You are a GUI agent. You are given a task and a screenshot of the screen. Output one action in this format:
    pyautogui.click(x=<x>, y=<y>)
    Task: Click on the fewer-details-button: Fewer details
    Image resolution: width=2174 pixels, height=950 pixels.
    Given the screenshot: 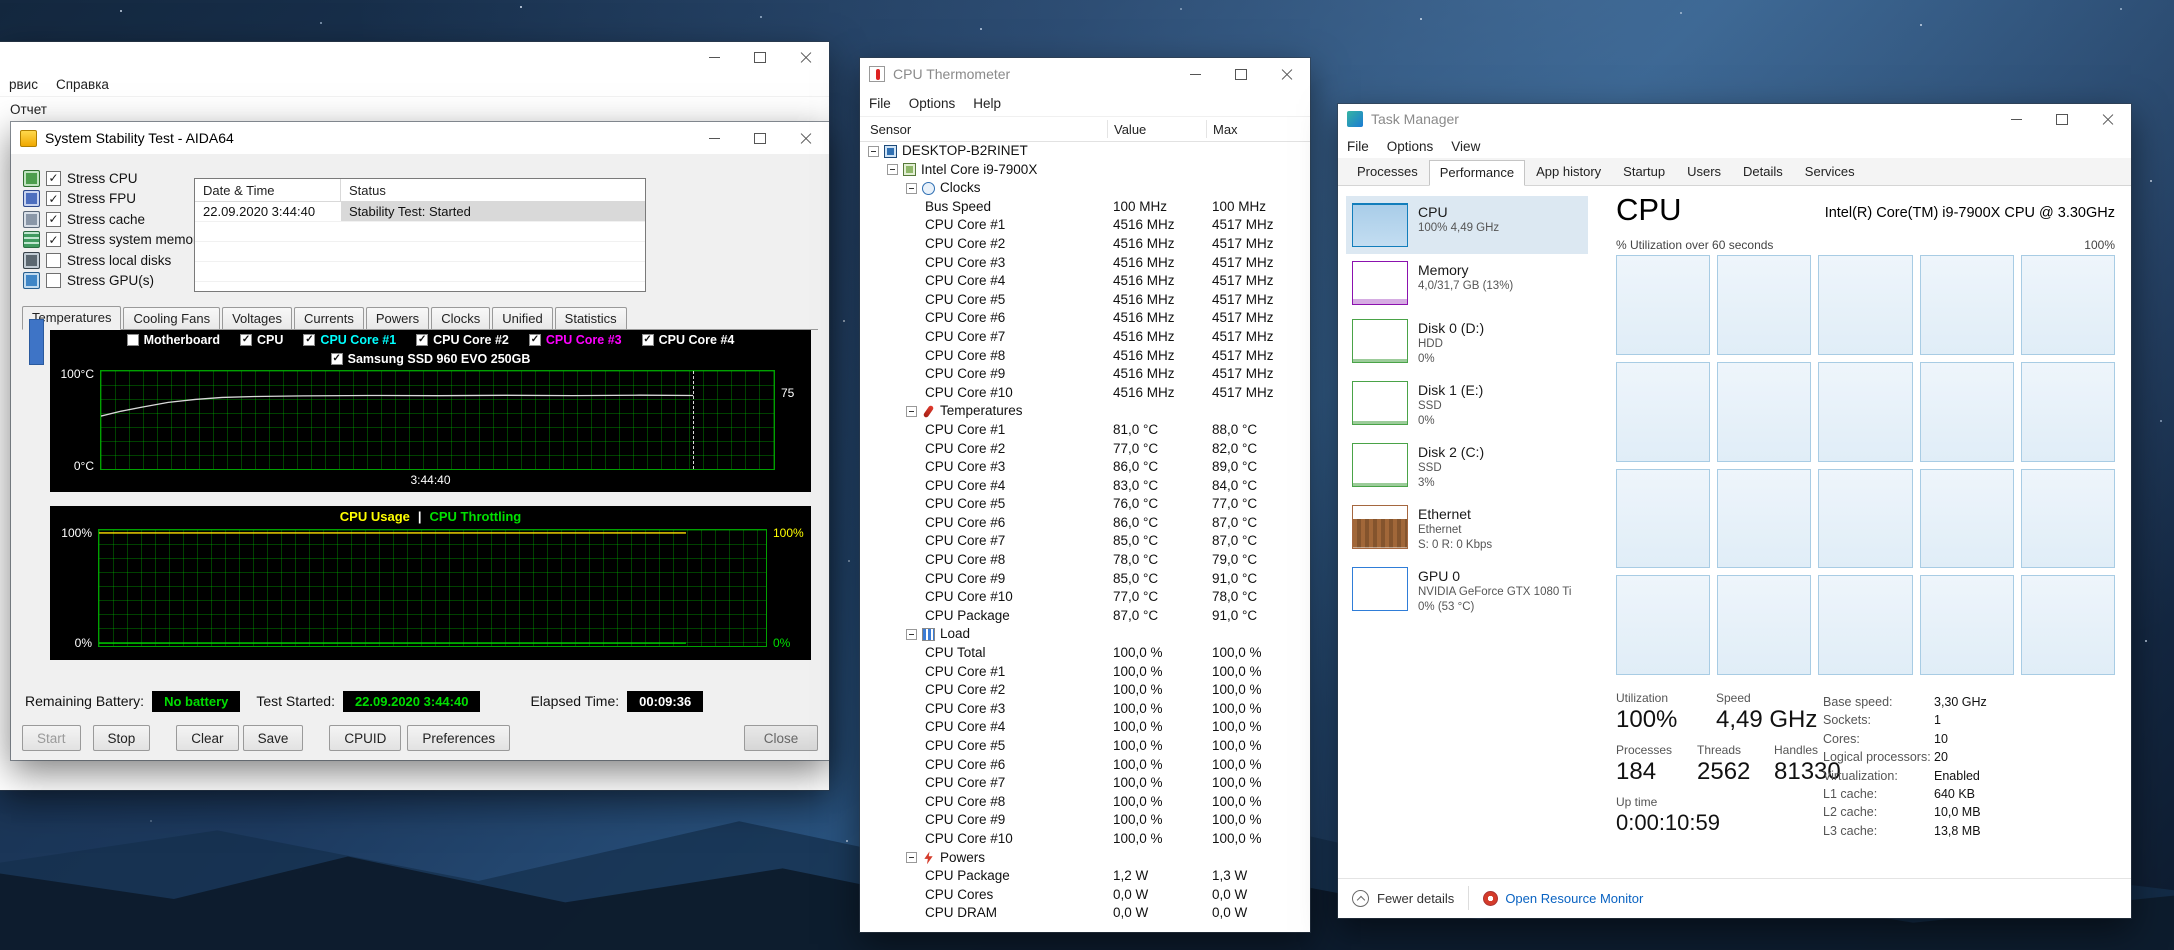 What is the action you would take?
    pyautogui.click(x=1415, y=898)
    